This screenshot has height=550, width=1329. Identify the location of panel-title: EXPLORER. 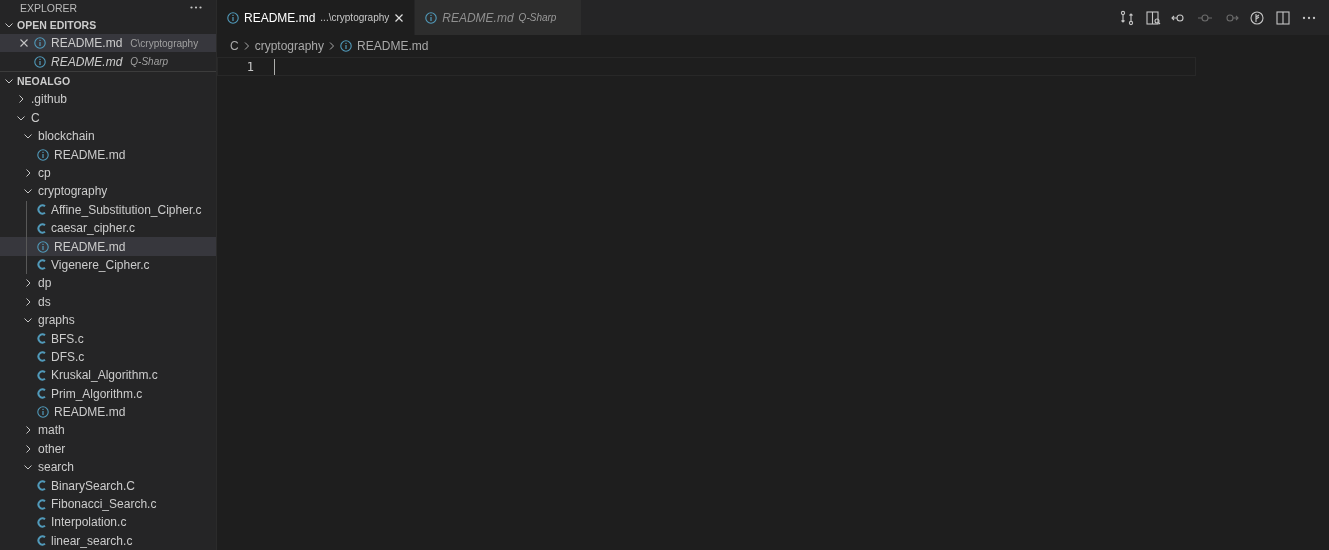
(49, 7).